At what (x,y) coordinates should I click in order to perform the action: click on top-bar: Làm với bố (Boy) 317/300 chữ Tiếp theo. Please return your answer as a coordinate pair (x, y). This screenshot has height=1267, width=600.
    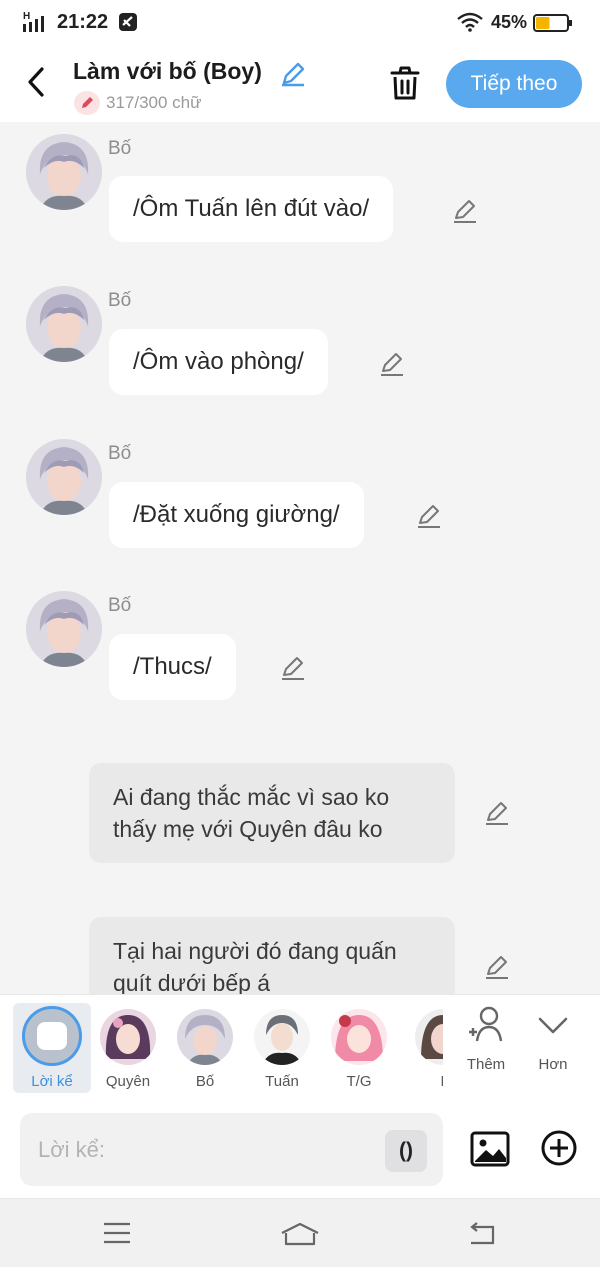
    Looking at the image, I should click on (300, 84).